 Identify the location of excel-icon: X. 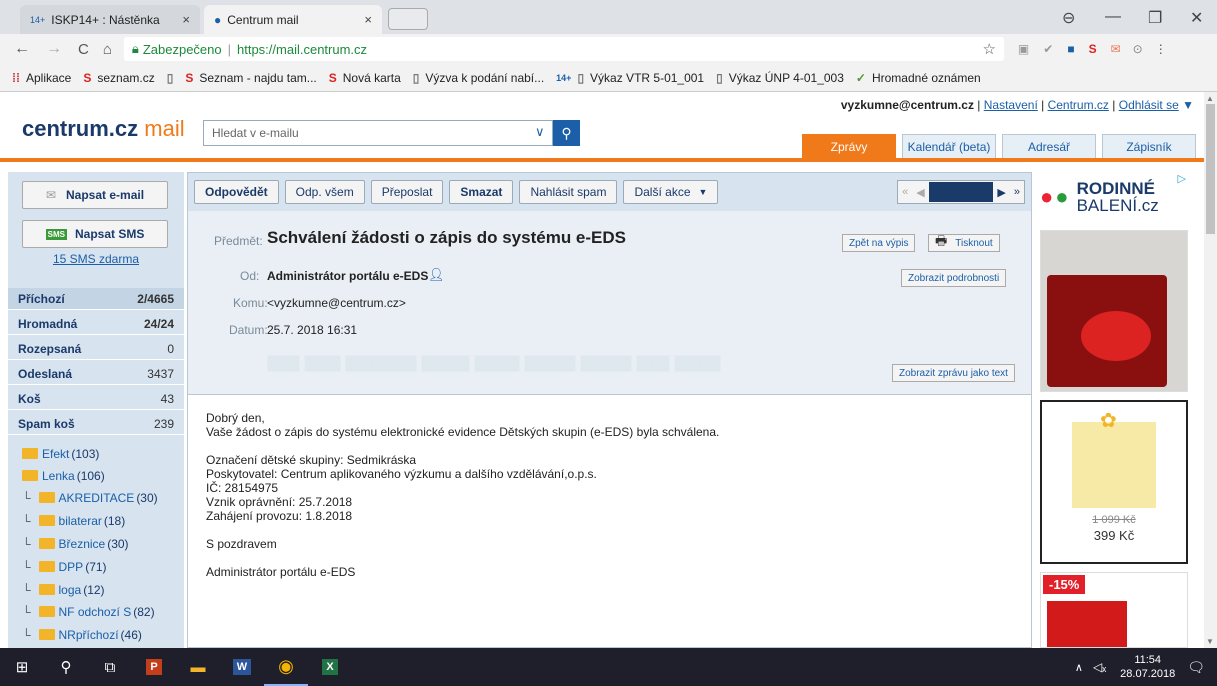
(330, 667).